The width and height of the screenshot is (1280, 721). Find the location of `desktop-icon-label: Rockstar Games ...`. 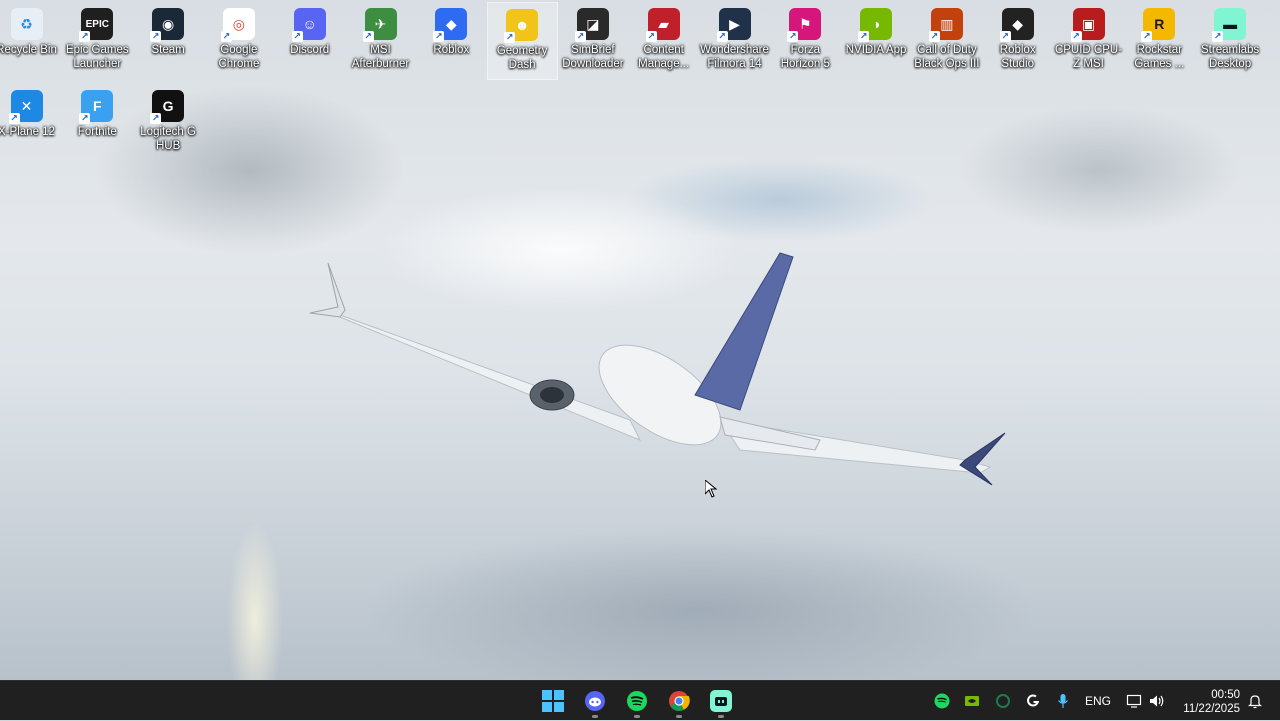

desktop-icon-label: Rockstar Games ... is located at coordinates (1159, 57).